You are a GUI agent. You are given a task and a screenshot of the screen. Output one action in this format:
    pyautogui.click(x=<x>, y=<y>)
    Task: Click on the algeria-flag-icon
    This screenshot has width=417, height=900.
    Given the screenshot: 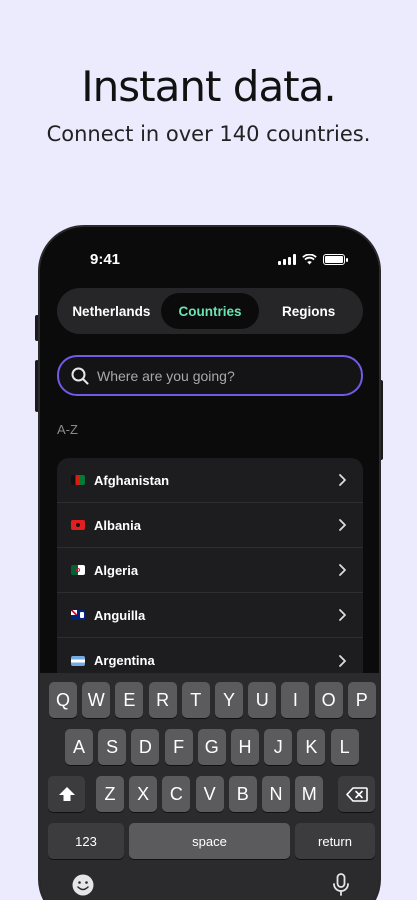 What is the action you would take?
    pyautogui.click(x=78, y=570)
    